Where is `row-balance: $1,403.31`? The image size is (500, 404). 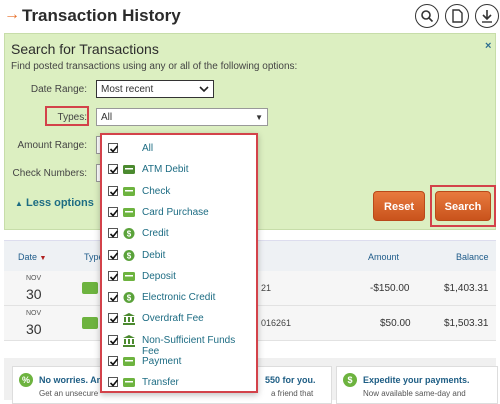 row-balance: $1,403.31 is located at coordinates (466, 288).